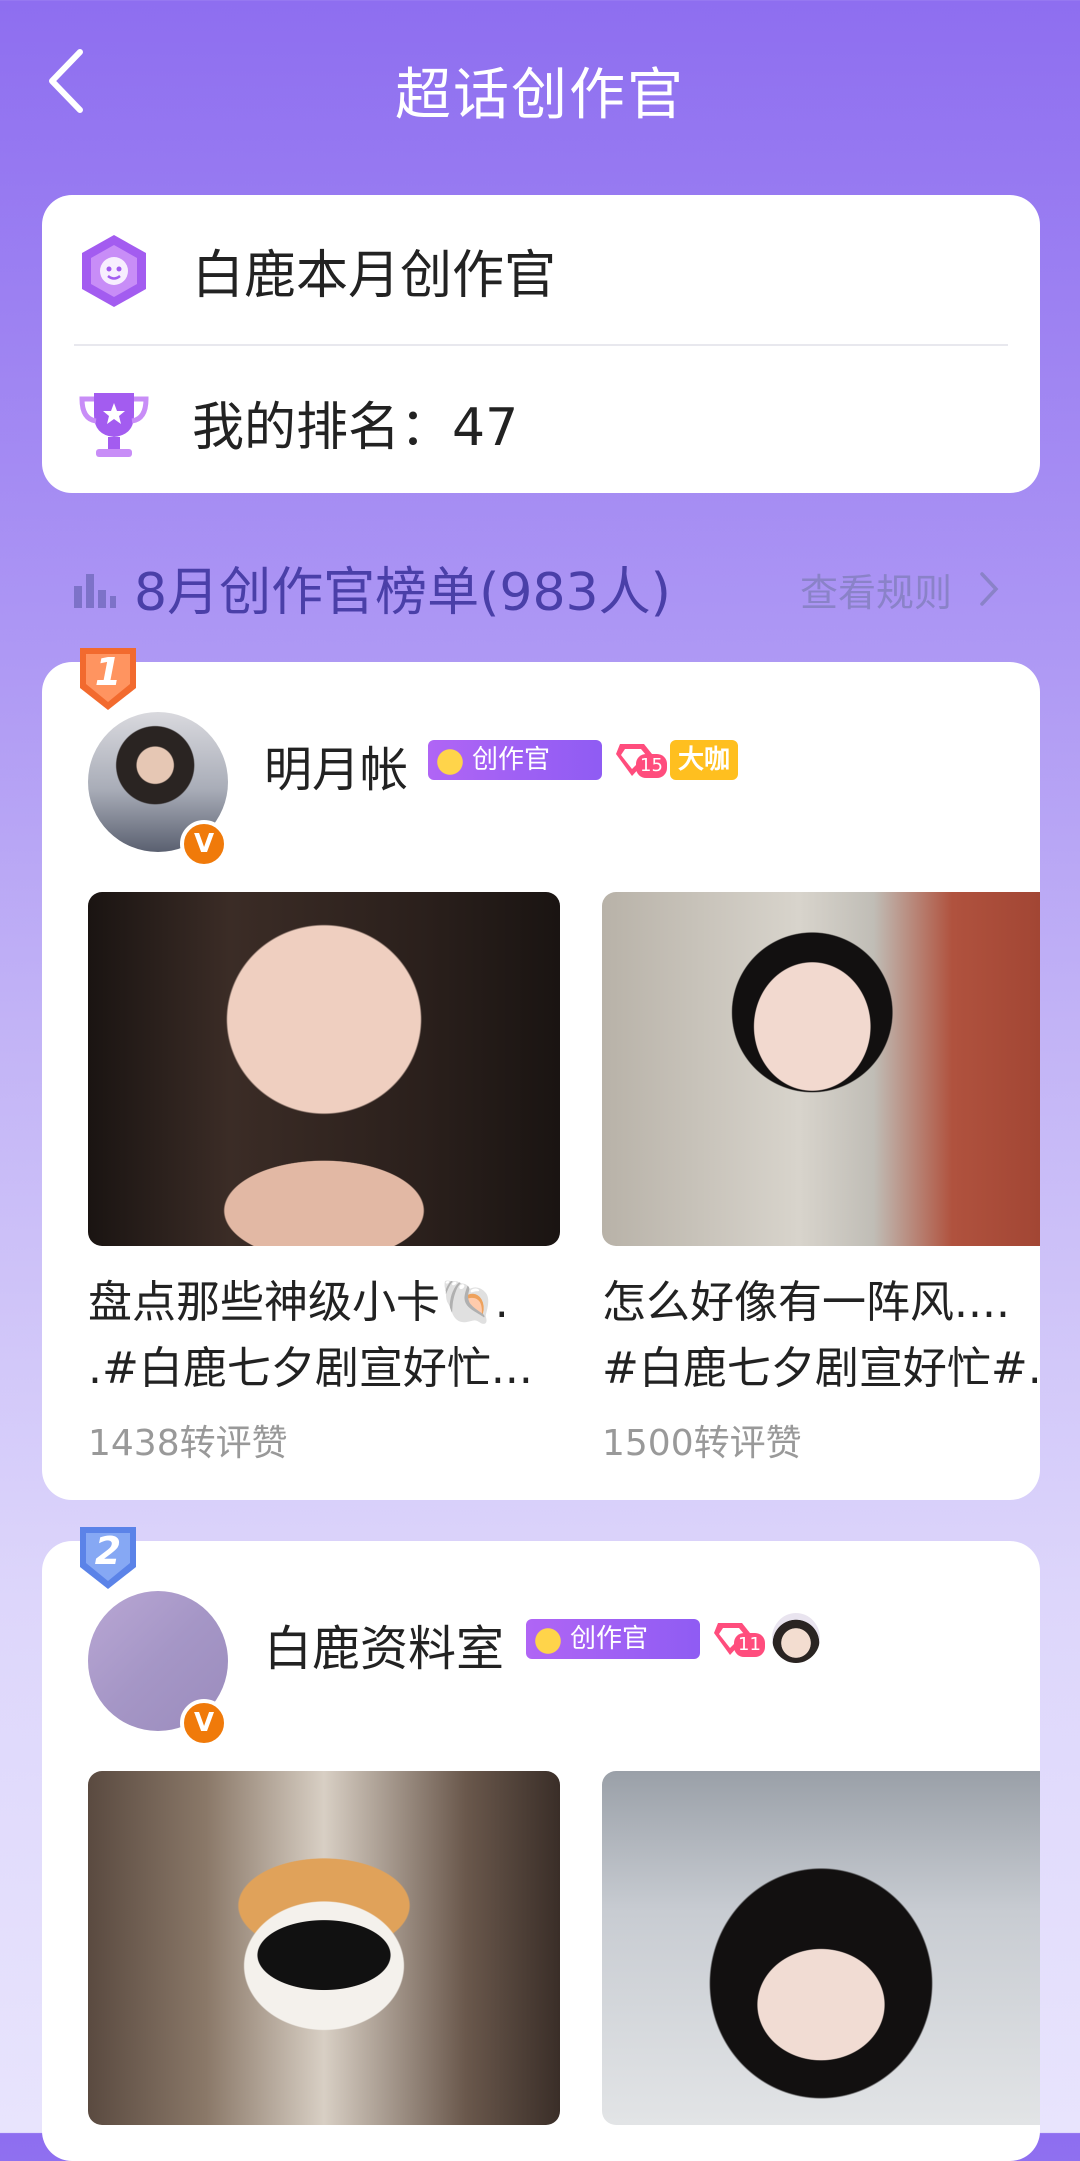  I want to click on rank-number: 1, so click(108, 672).